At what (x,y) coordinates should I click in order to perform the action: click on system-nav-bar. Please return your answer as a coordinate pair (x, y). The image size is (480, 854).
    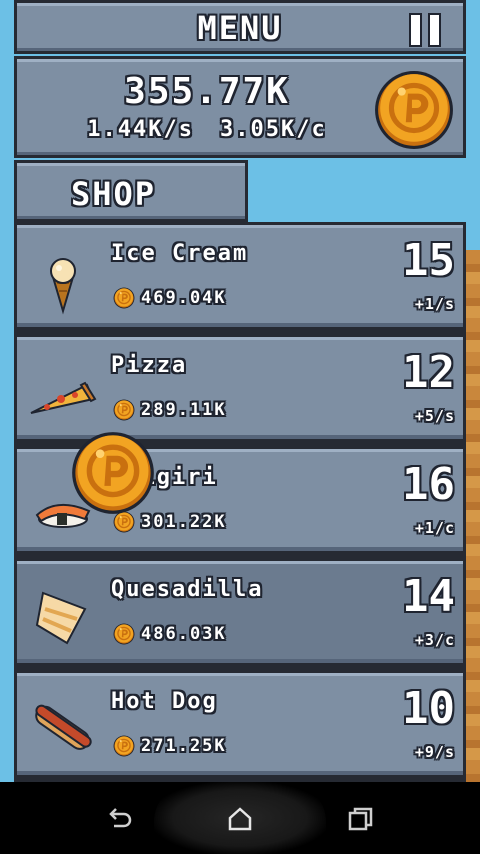
    Looking at the image, I should click on (240, 818).